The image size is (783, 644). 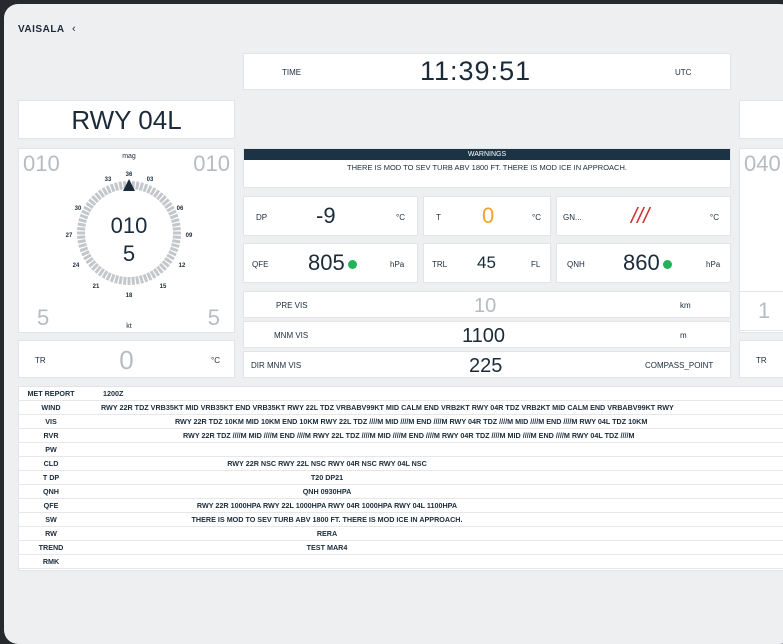 I want to click on wind-speed-min: 5, so click(x=43, y=317).